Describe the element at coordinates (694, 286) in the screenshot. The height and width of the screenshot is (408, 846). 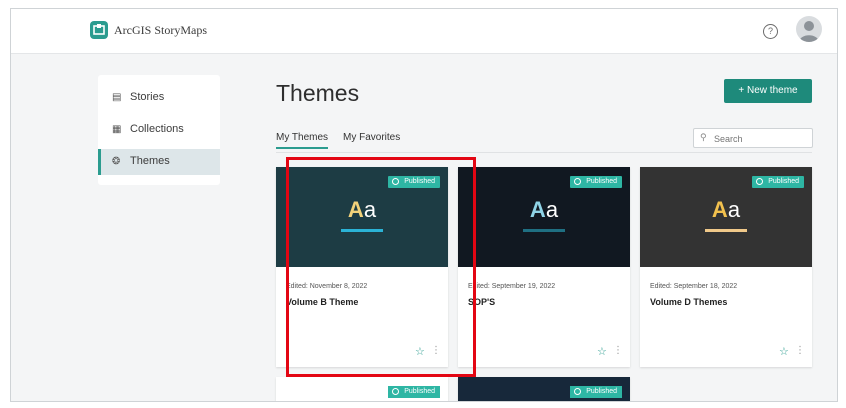
I see `edited-date: Edited: September 18, 2022` at that location.